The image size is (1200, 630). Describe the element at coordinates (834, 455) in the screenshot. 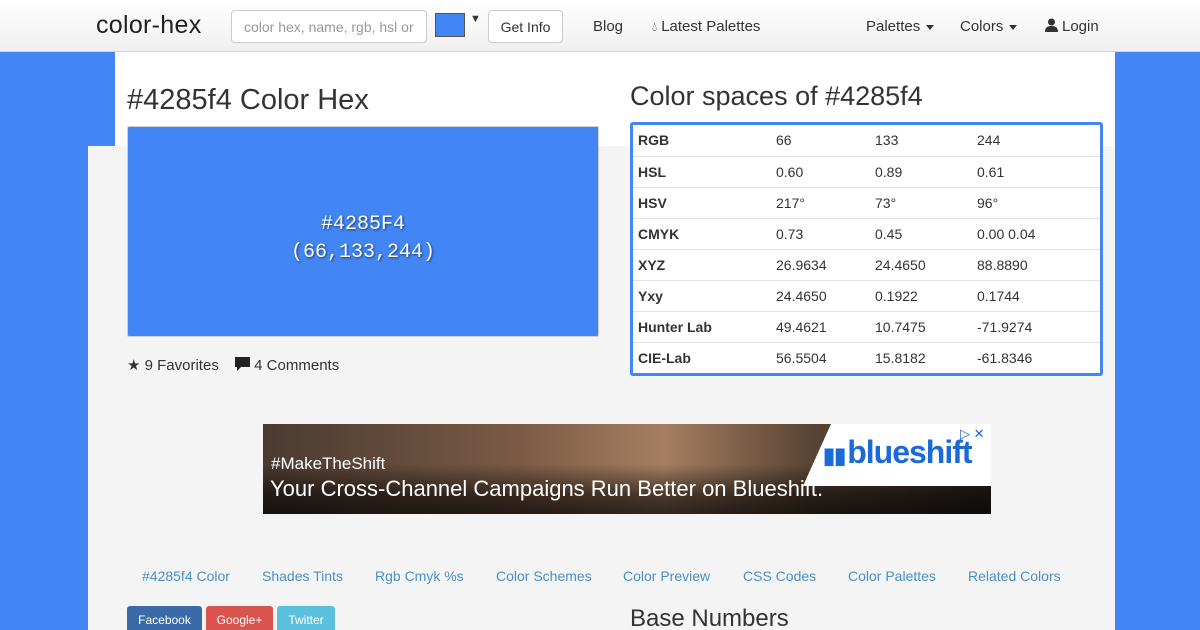

I see `bars-icon: ▮▮` at that location.